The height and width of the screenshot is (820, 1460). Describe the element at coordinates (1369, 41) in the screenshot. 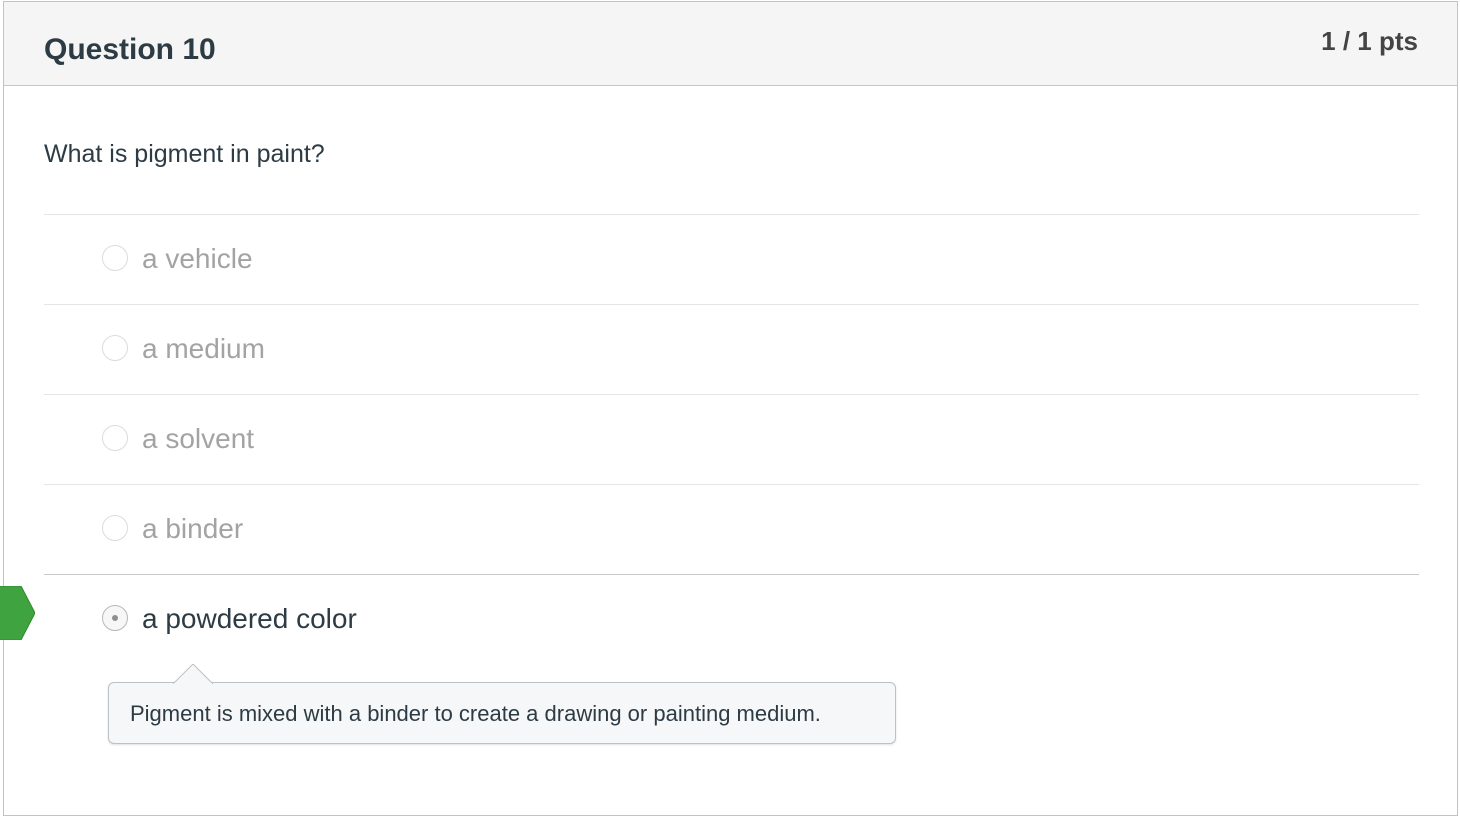

I see `question-points: 1 / 1 pts` at that location.